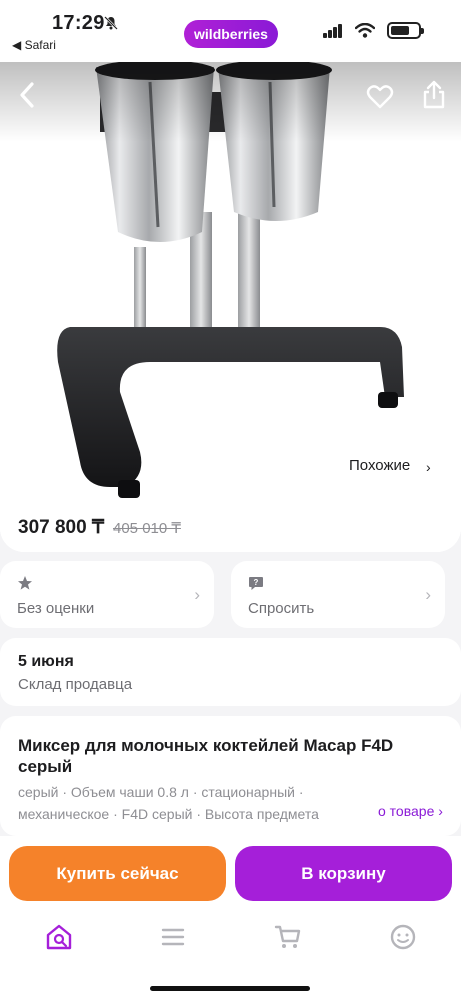  What do you see at coordinates (405, 811) in the screenshot?
I see `about-product-link: о товаре ›` at bounding box center [405, 811].